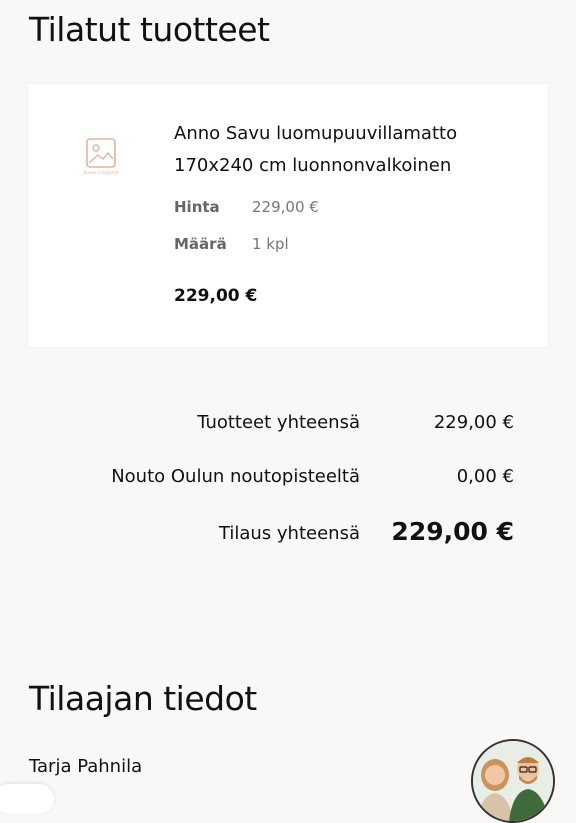 The image size is (576, 823). I want to click on line-total: 229,00 €, so click(216, 296).